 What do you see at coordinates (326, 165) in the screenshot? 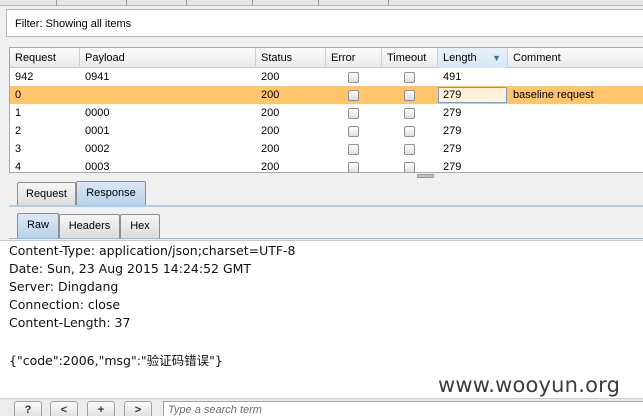
I see `table-row: 4 0003 200 279` at bounding box center [326, 165].